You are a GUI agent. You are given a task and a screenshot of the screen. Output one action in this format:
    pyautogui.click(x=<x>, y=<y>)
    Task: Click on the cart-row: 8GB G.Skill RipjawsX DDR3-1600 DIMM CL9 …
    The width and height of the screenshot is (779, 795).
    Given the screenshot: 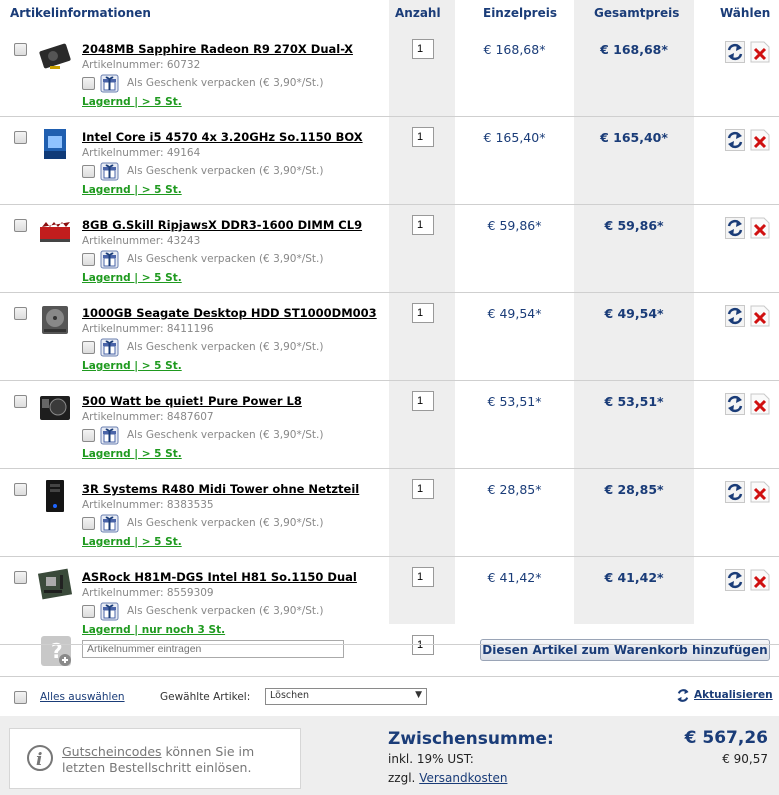 What is the action you would take?
    pyautogui.click(x=389, y=249)
    